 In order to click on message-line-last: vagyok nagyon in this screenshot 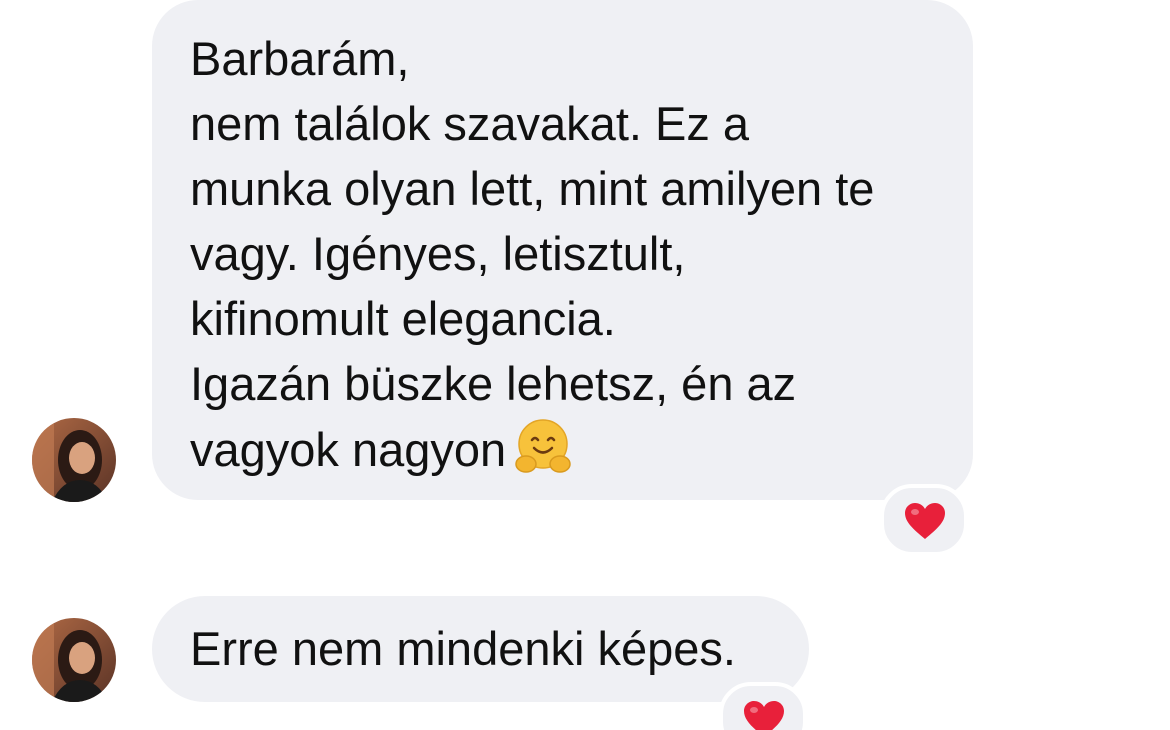, I will do `click(562, 449)`.